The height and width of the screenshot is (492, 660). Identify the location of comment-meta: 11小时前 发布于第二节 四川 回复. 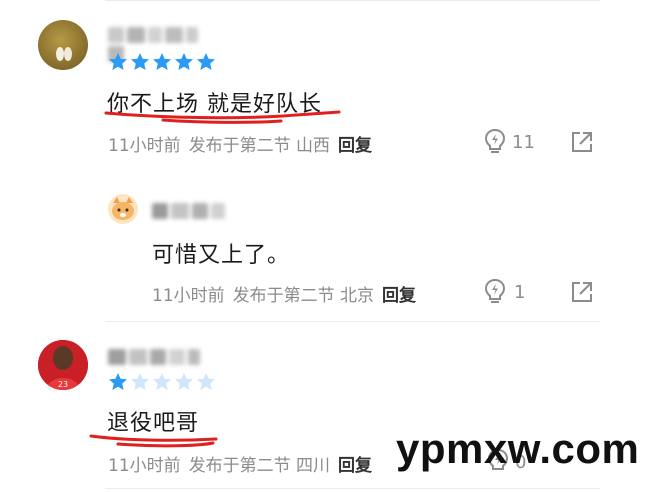
(240, 463).